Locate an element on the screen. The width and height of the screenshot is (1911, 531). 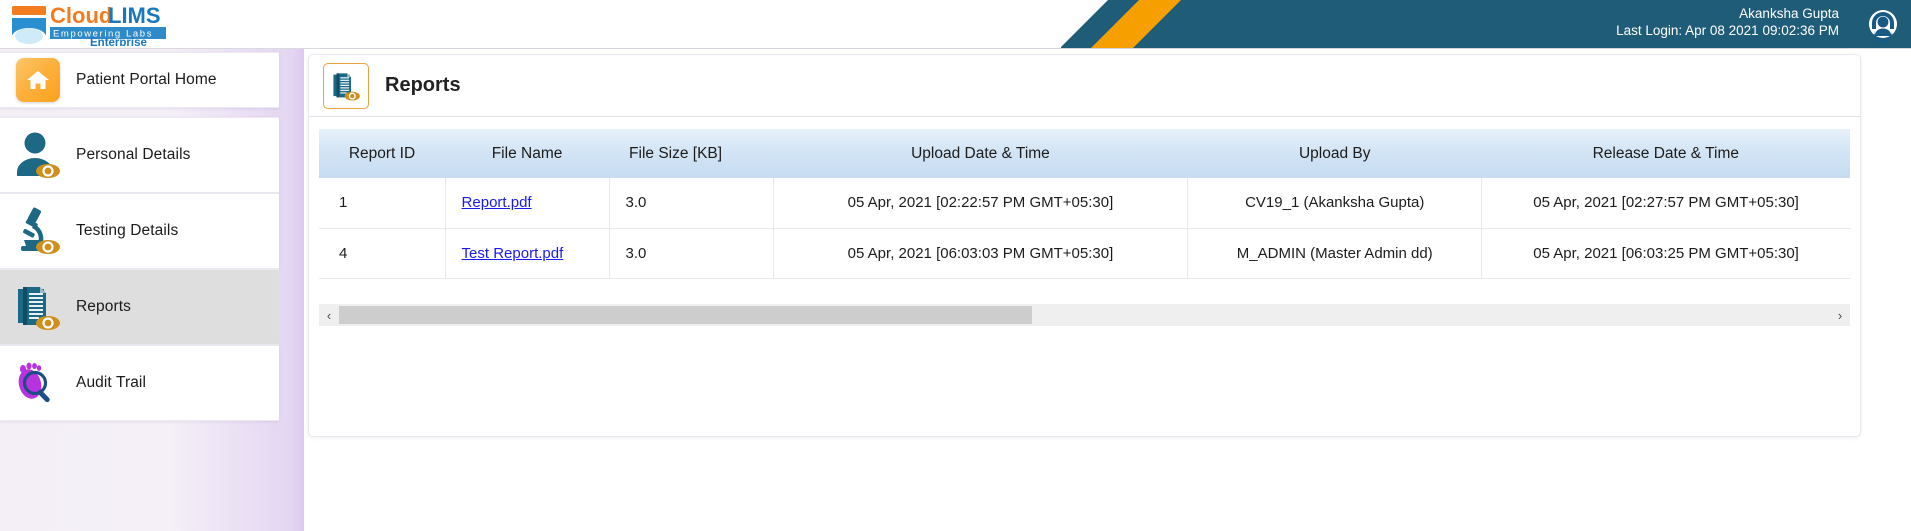
sidebar-item-label: Patient Portal Home is located at coordinates (146, 79).